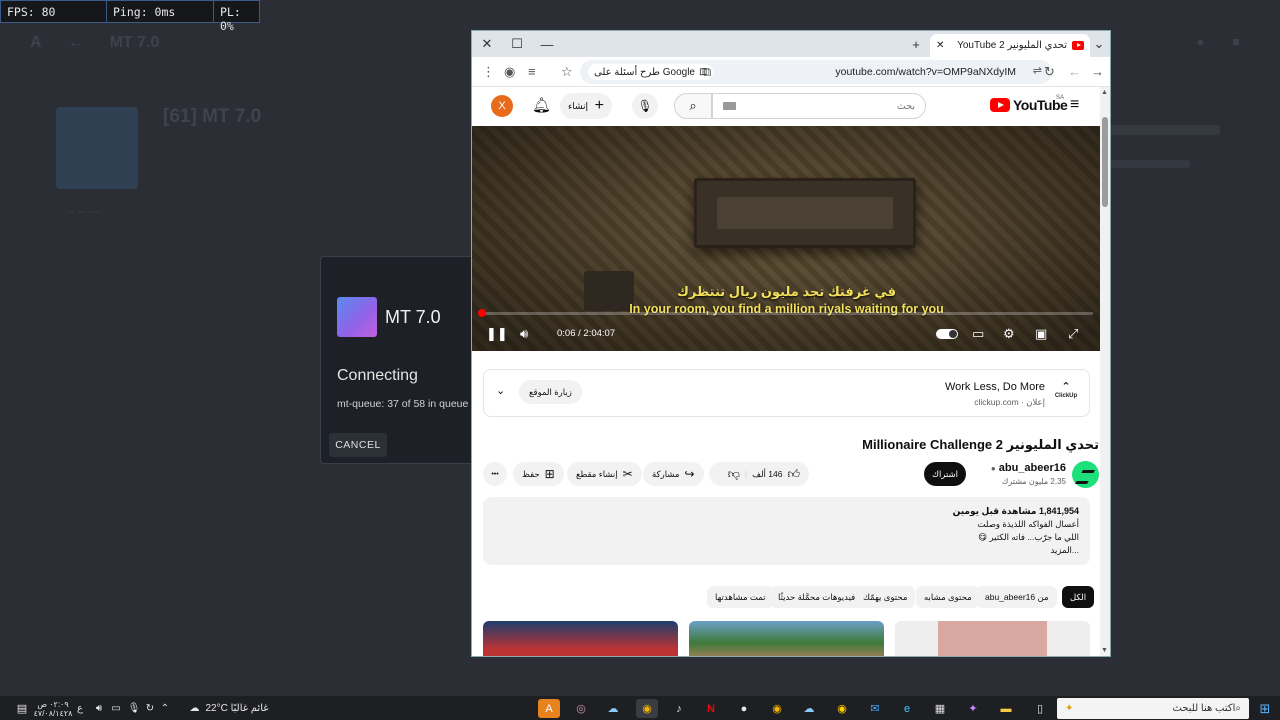 The width and height of the screenshot is (1280, 720). I want to click on taskbar-app-copilot-icon: ✦, so click(973, 708).